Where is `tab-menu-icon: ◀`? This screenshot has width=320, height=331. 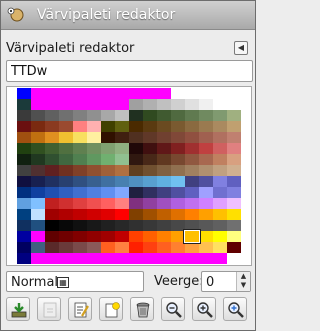
tab-menu-icon: ◀ is located at coordinates (241, 48).